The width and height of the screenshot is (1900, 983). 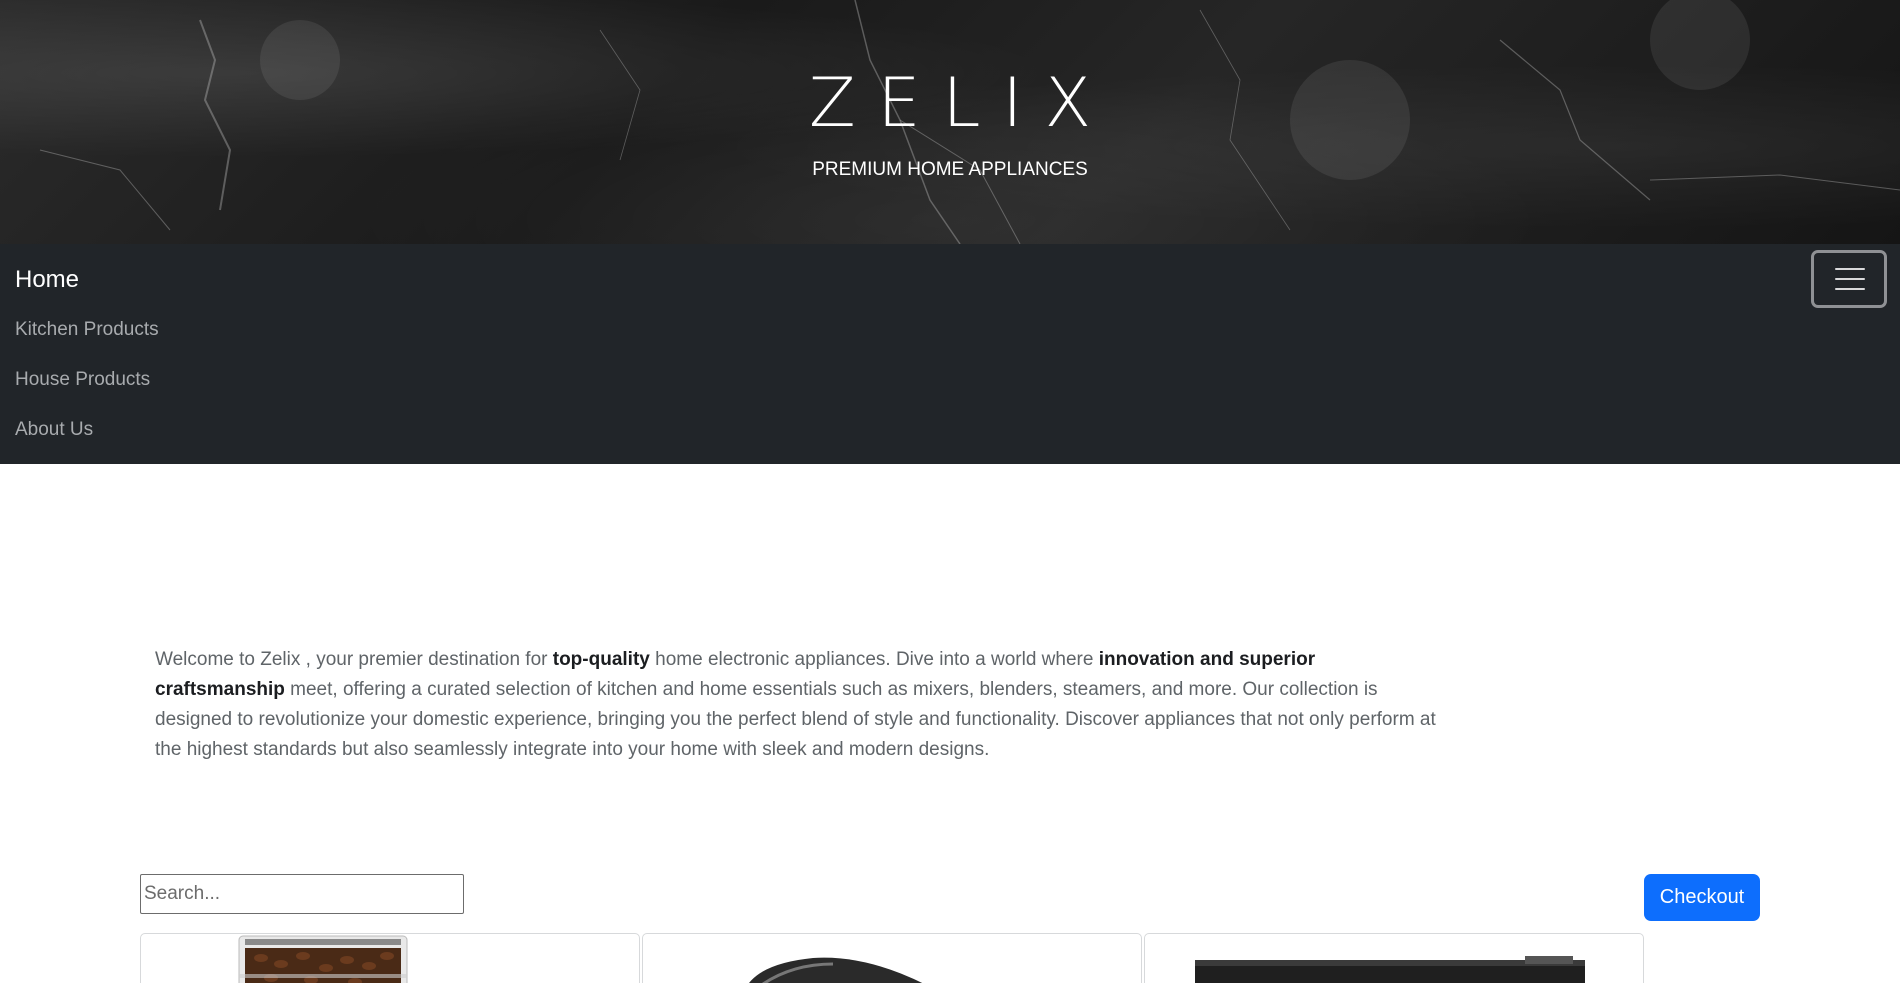 What do you see at coordinates (54, 430) in the screenshot?
I see `nav-item-about-us: About Us` at bounding box center [54, 430].